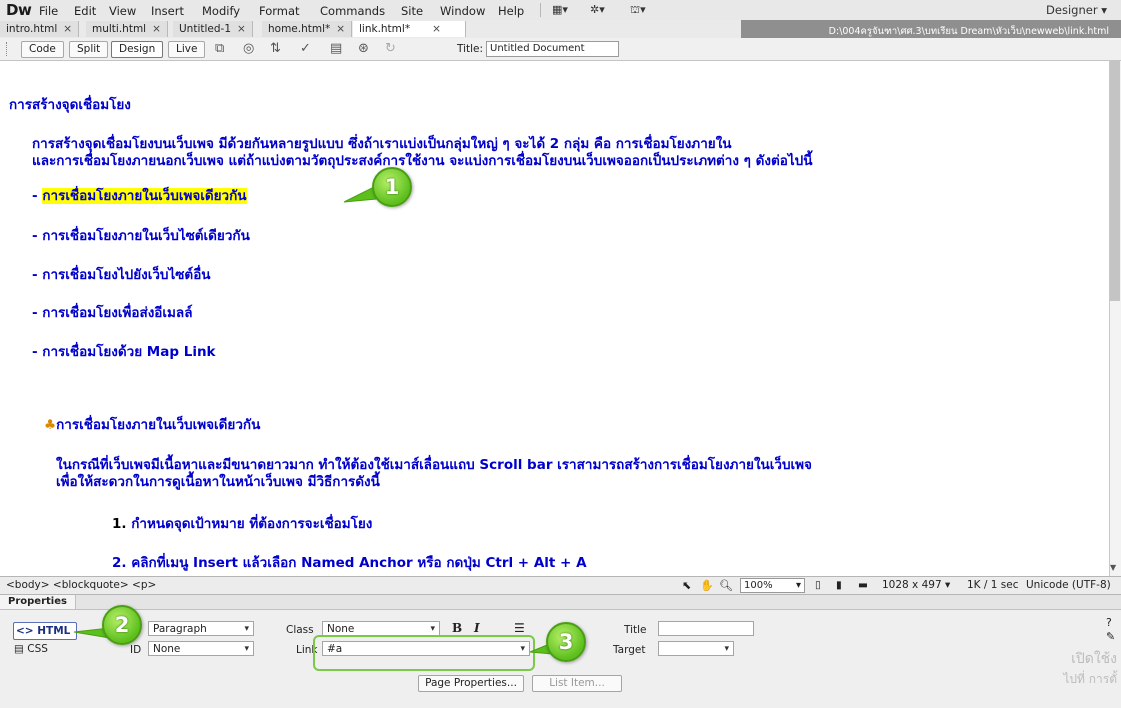  Describe the element at coordinates (336, 48) in the screenshot. I see `visual-aids-icon: ▤` at that location.